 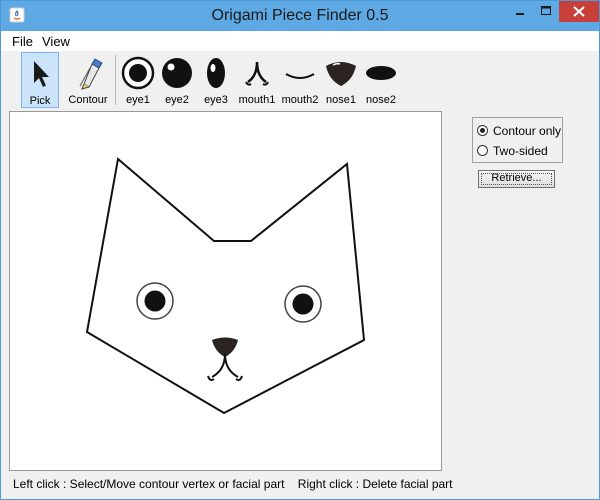 I want to click on tool-label-contour: Contour, so click(x=88, y=100).